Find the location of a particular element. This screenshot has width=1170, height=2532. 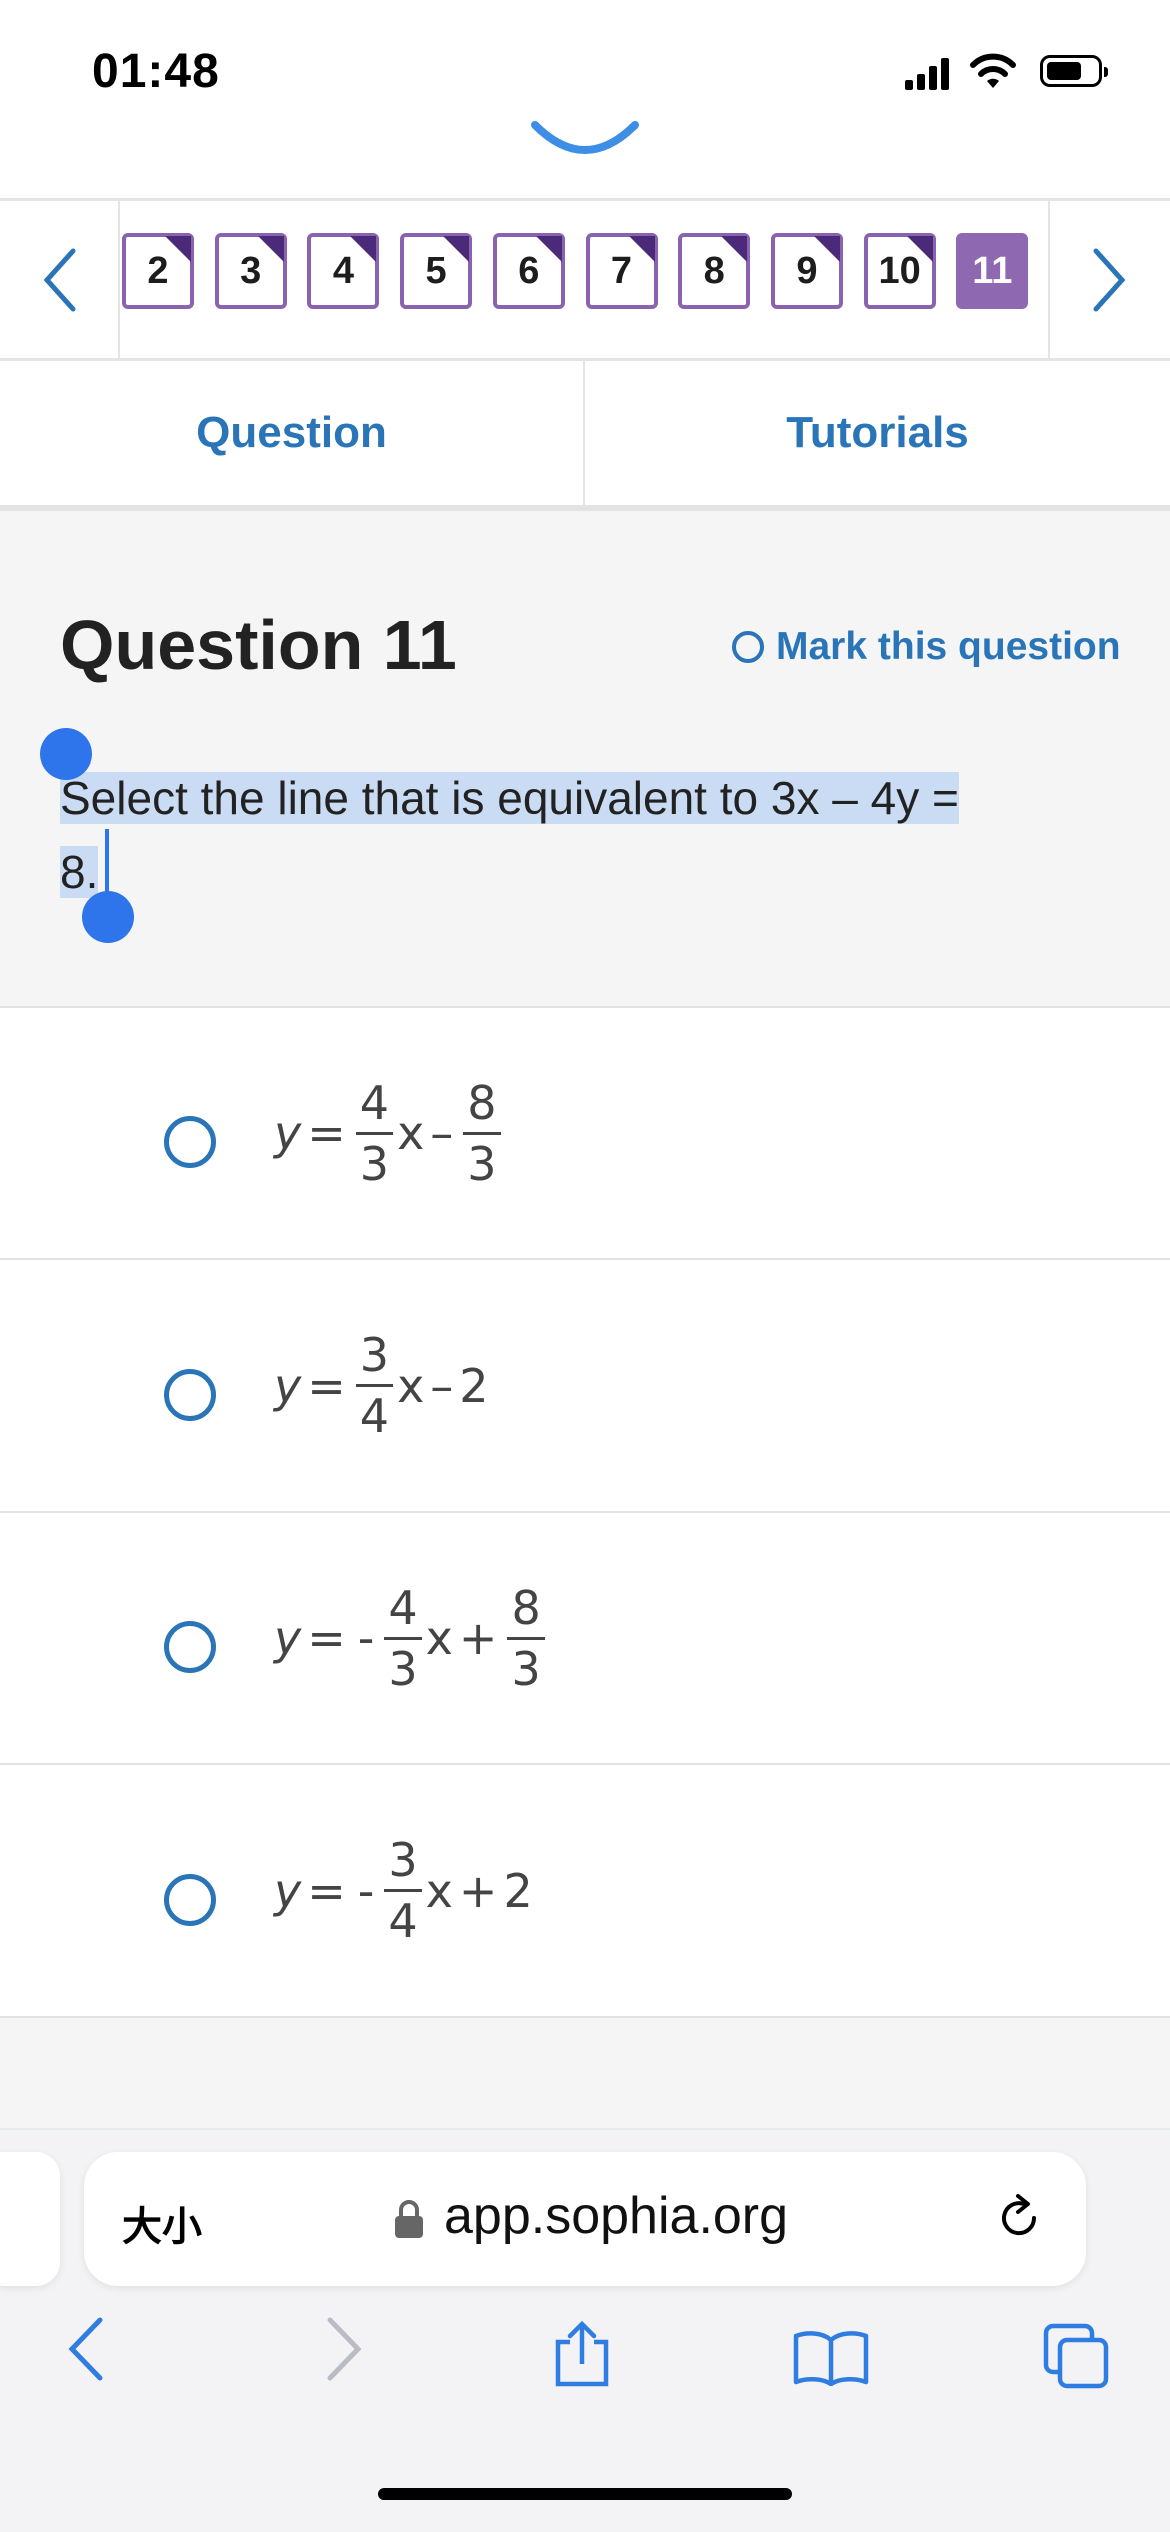

mark-question-label: Mark this question is located at coordinates (948, 646).